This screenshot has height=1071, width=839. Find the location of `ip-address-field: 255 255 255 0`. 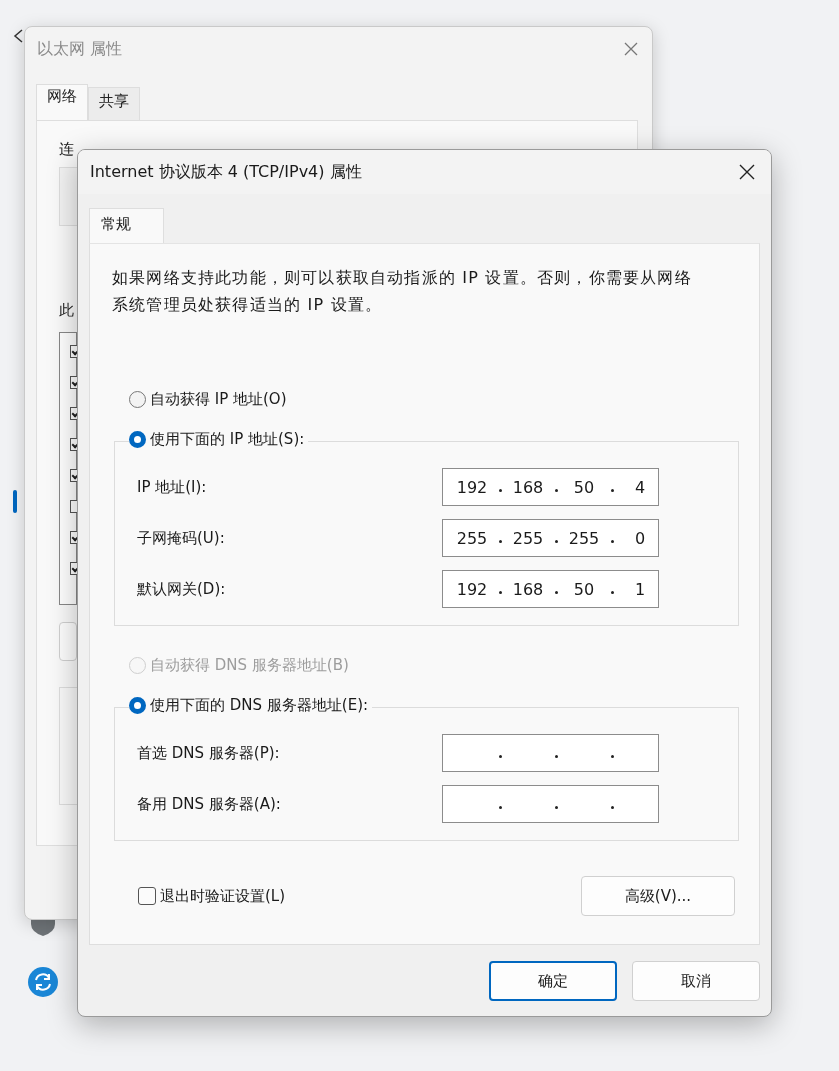

ip-address-field: 255 255 255 0 is located at coordinates (550, 538).